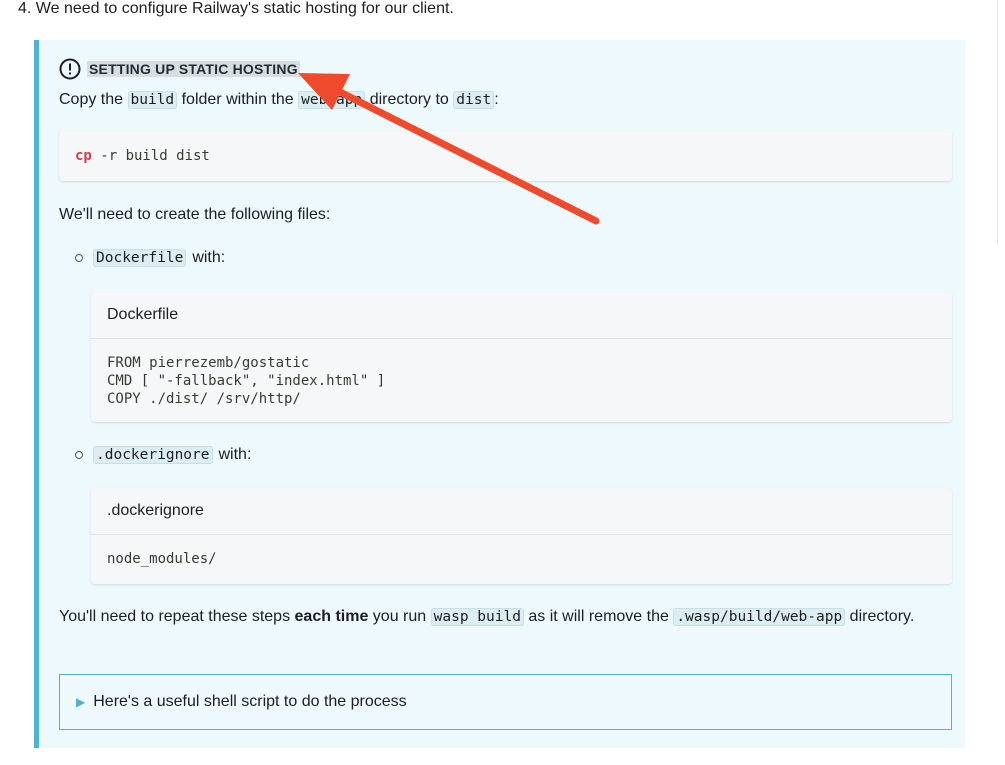  I want to click on repeat-text-2: you run, so click(399, 616).